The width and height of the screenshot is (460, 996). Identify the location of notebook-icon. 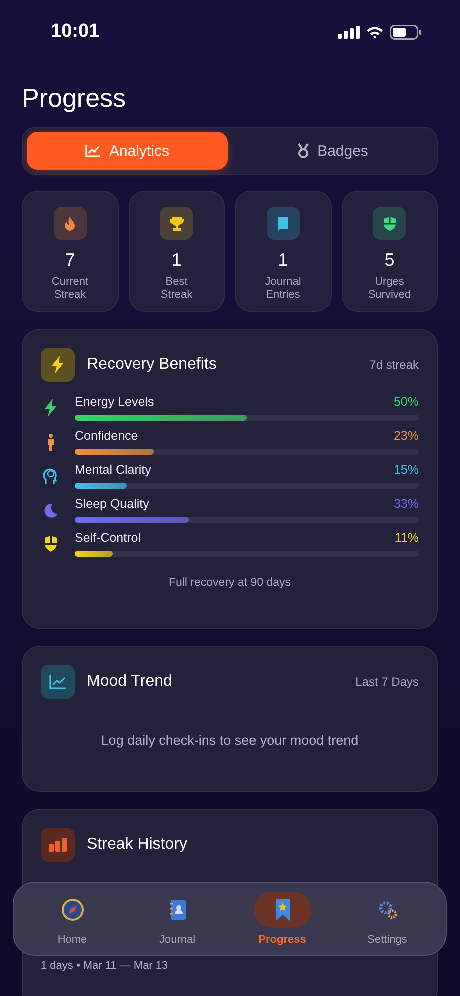
(177, 910).